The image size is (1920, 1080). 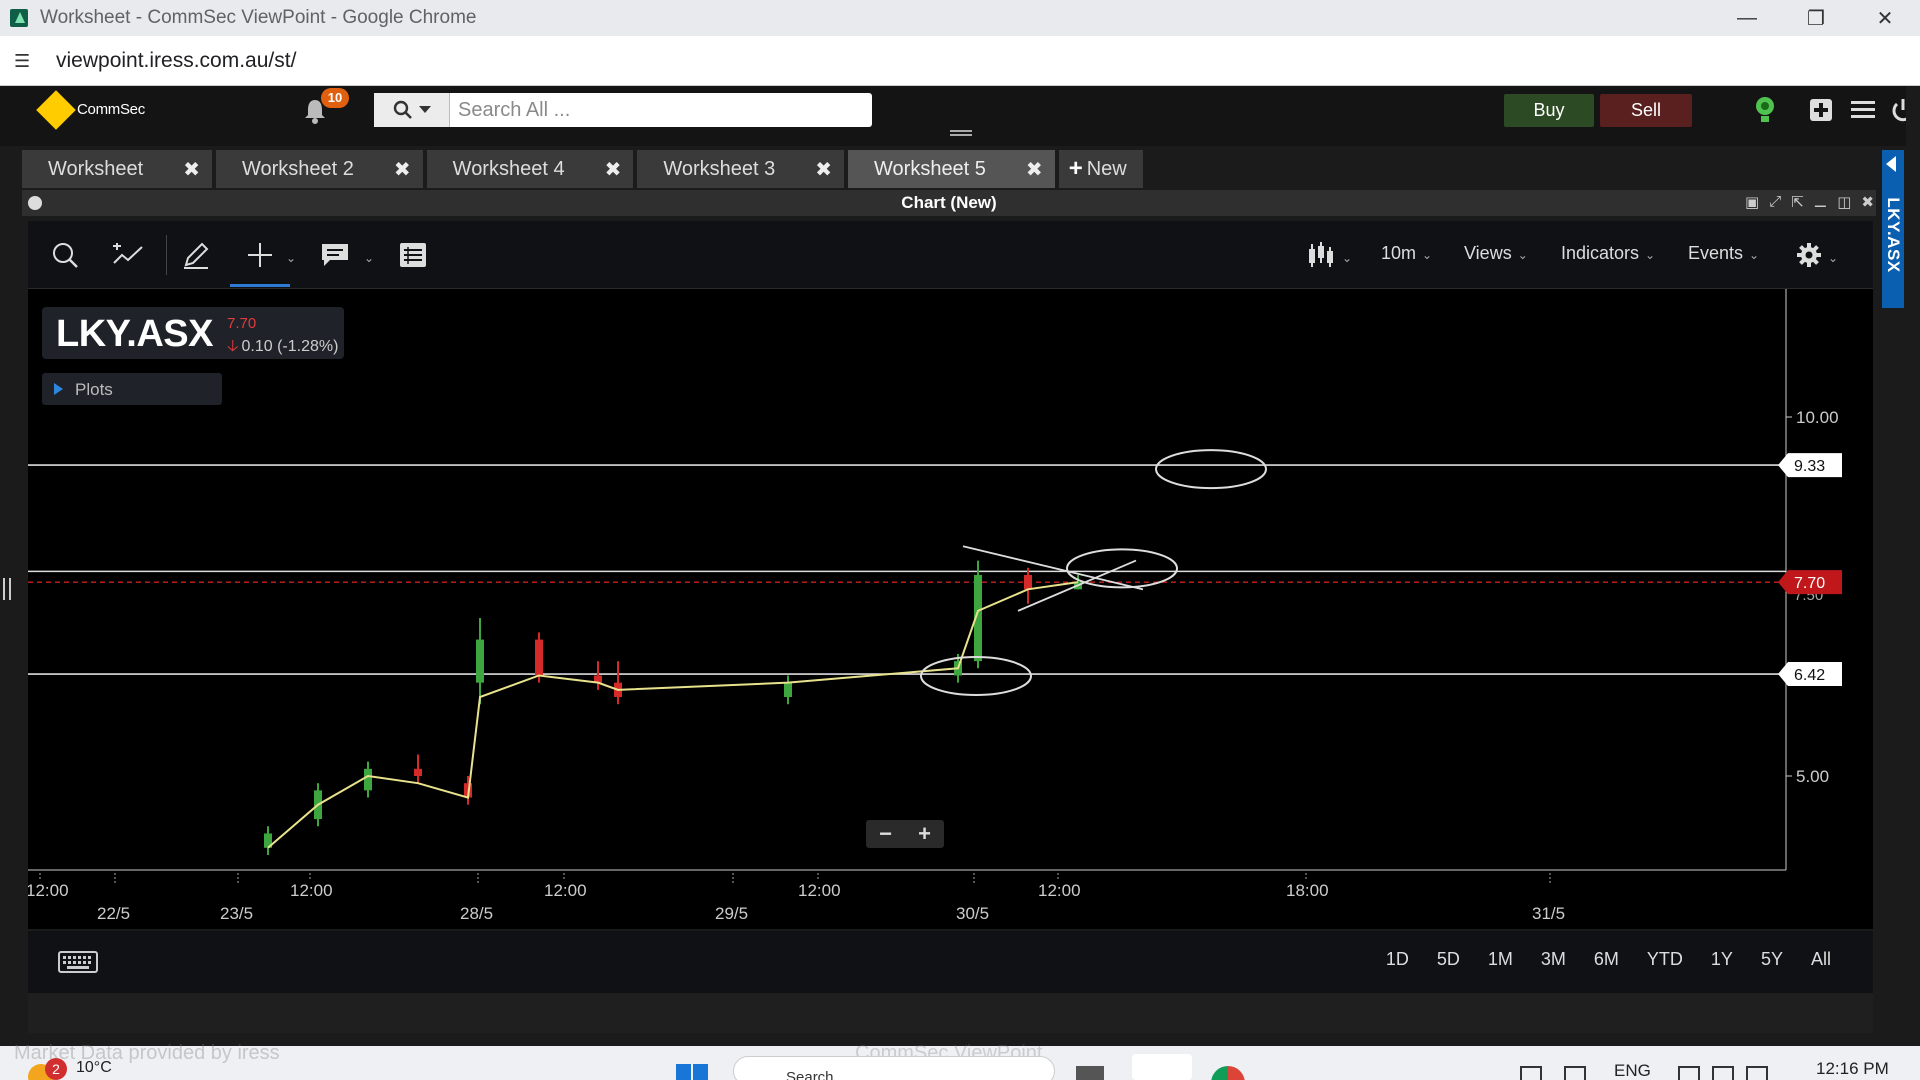 I want to click on collapse-arrow-icon, so click(x=1891, y=164).